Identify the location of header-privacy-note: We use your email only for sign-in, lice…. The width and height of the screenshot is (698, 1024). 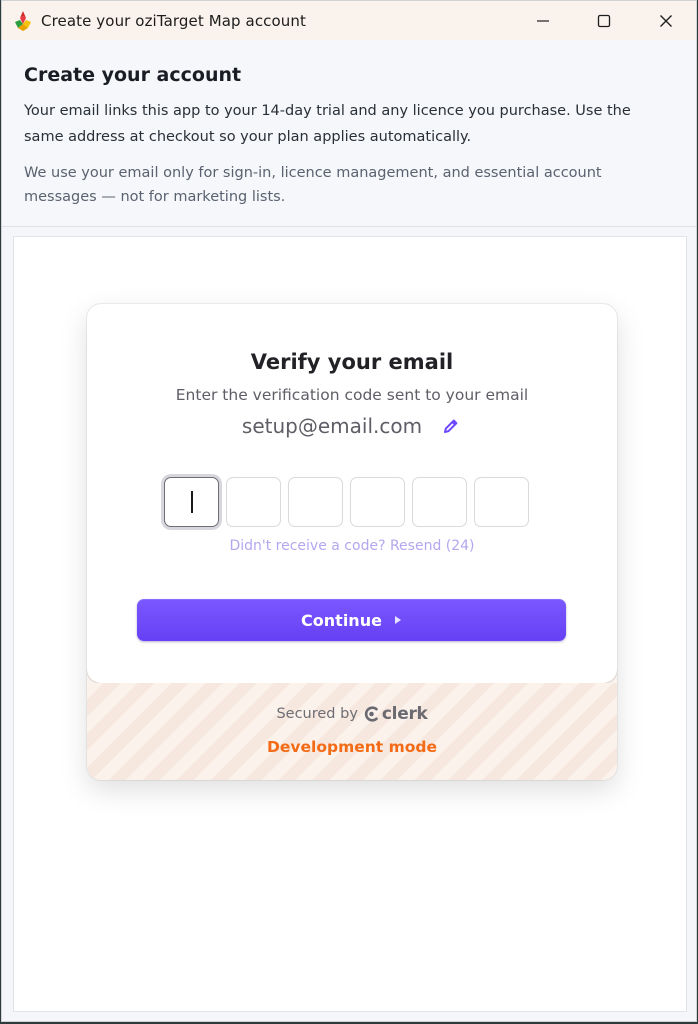
(313, 185).